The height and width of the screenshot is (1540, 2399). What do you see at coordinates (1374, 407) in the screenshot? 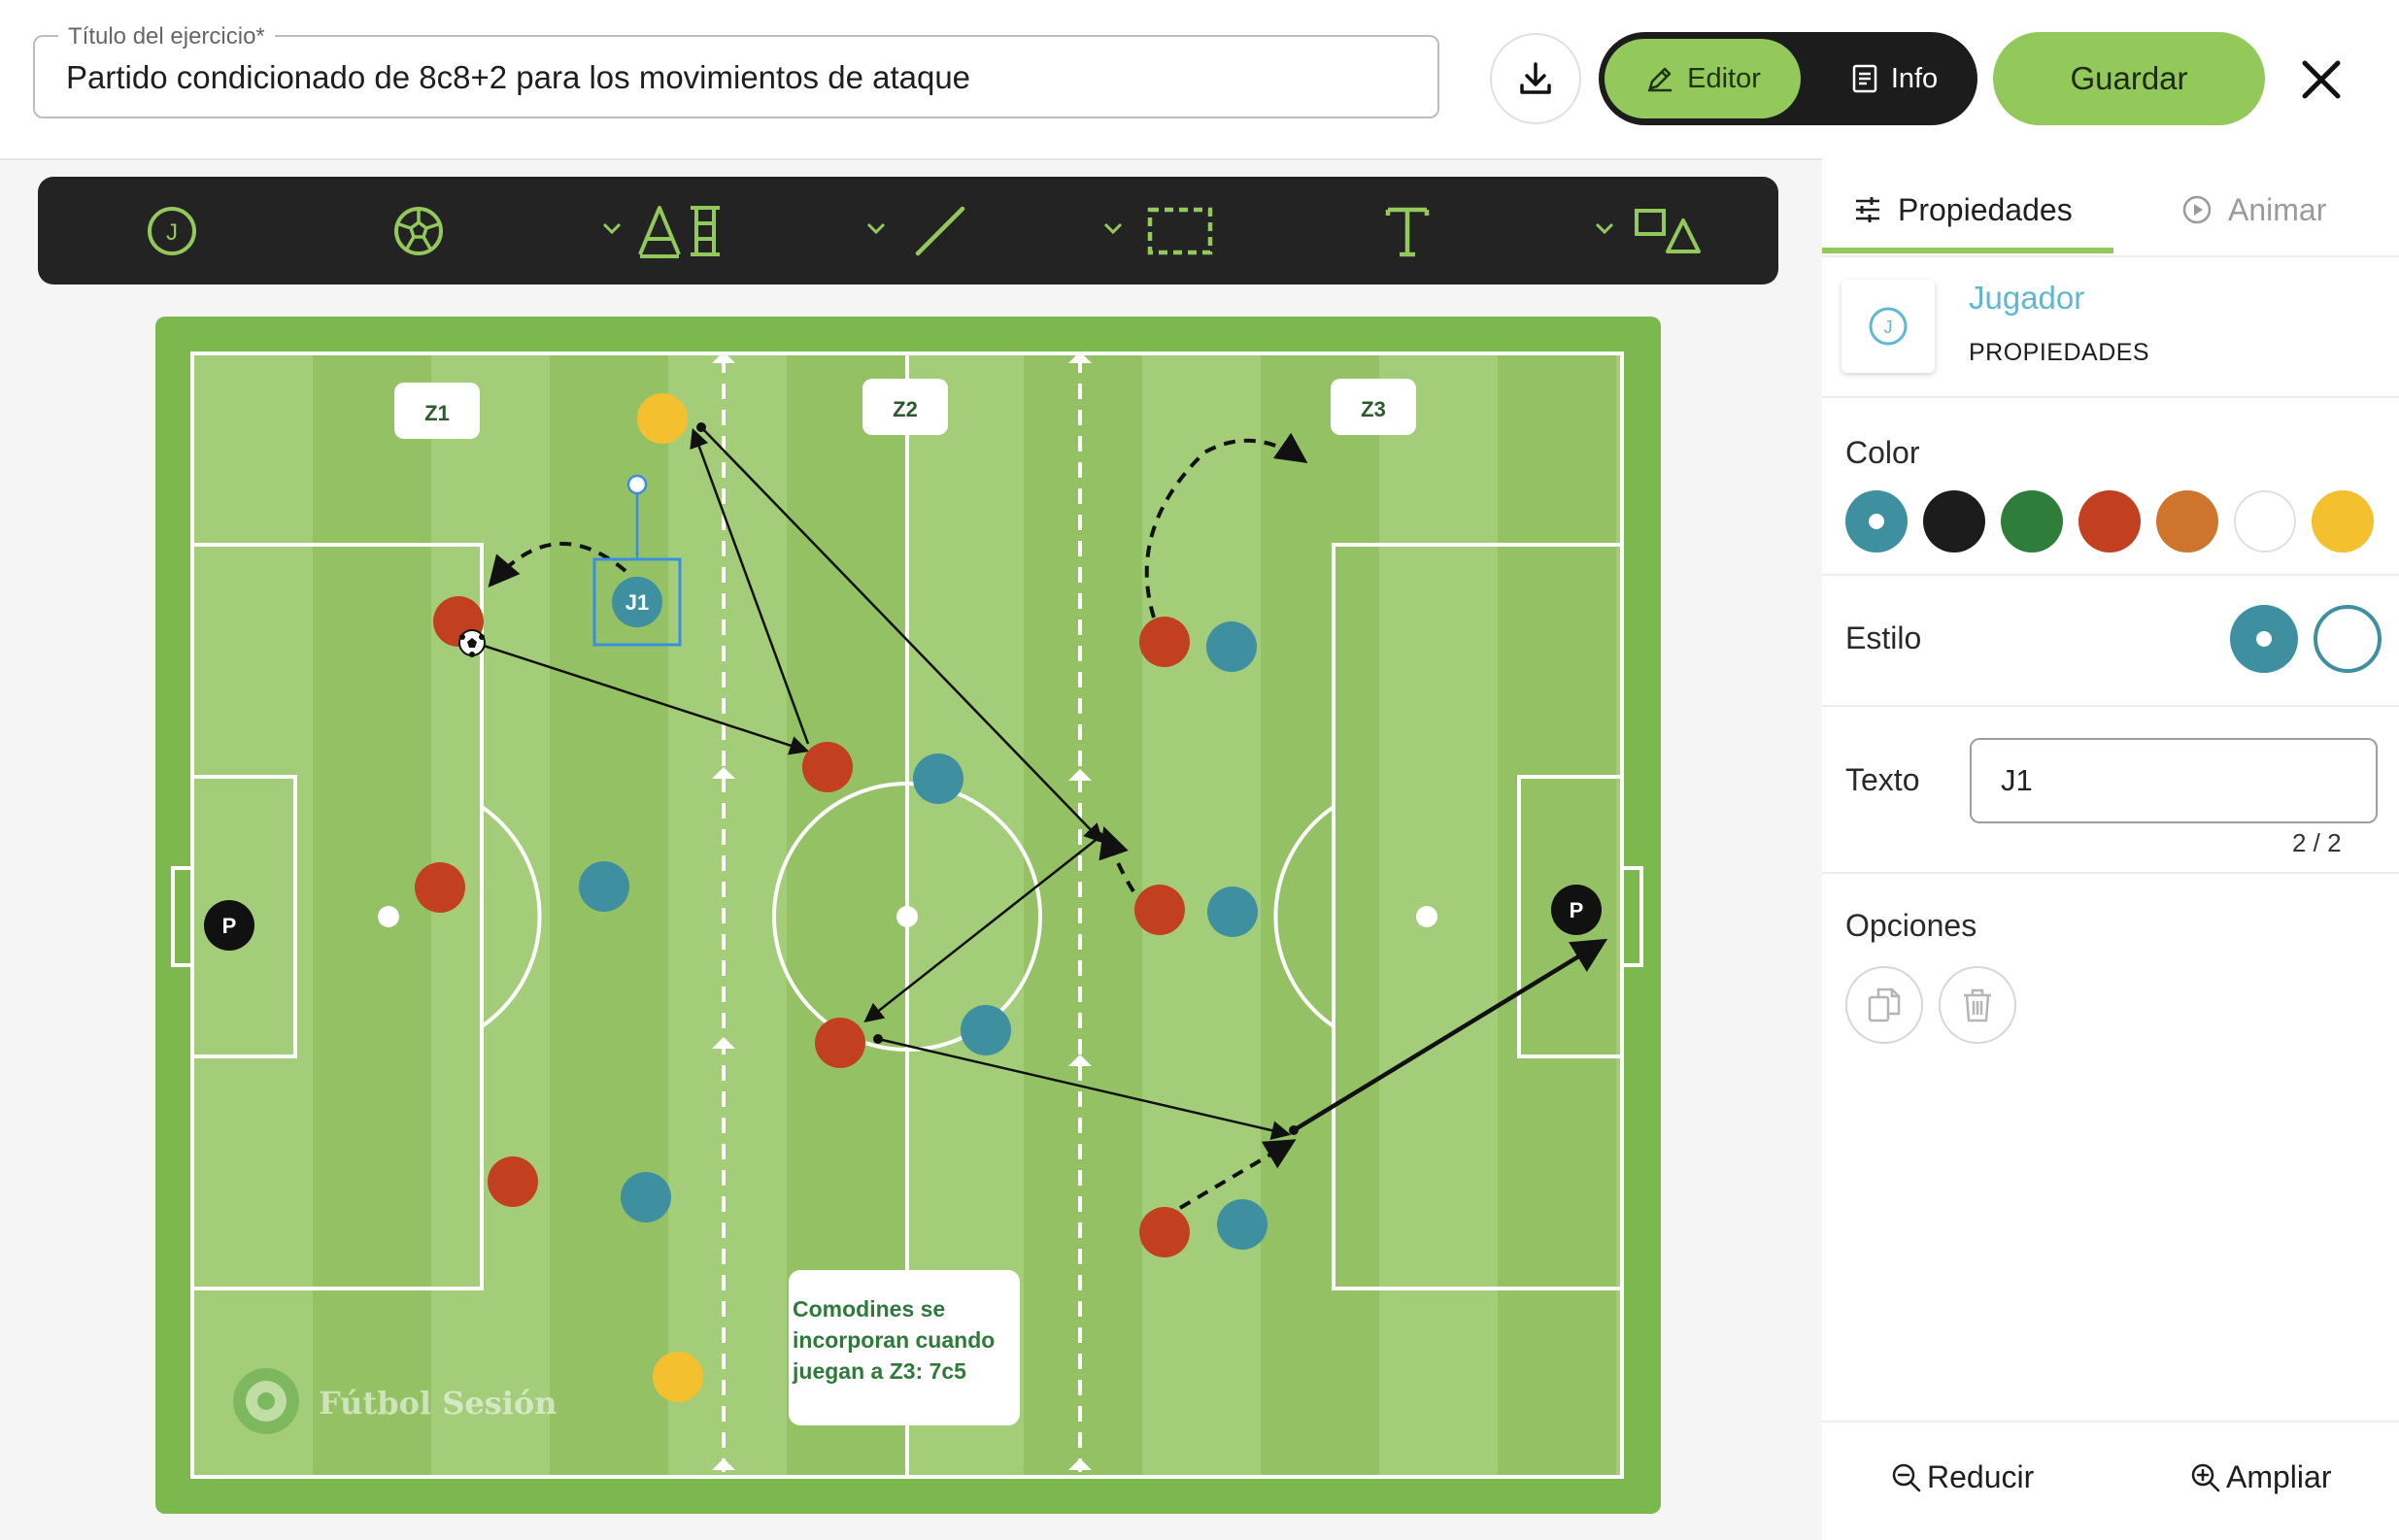
I see `zone-label-z3: Z3` at bounding box center [1374, 407].